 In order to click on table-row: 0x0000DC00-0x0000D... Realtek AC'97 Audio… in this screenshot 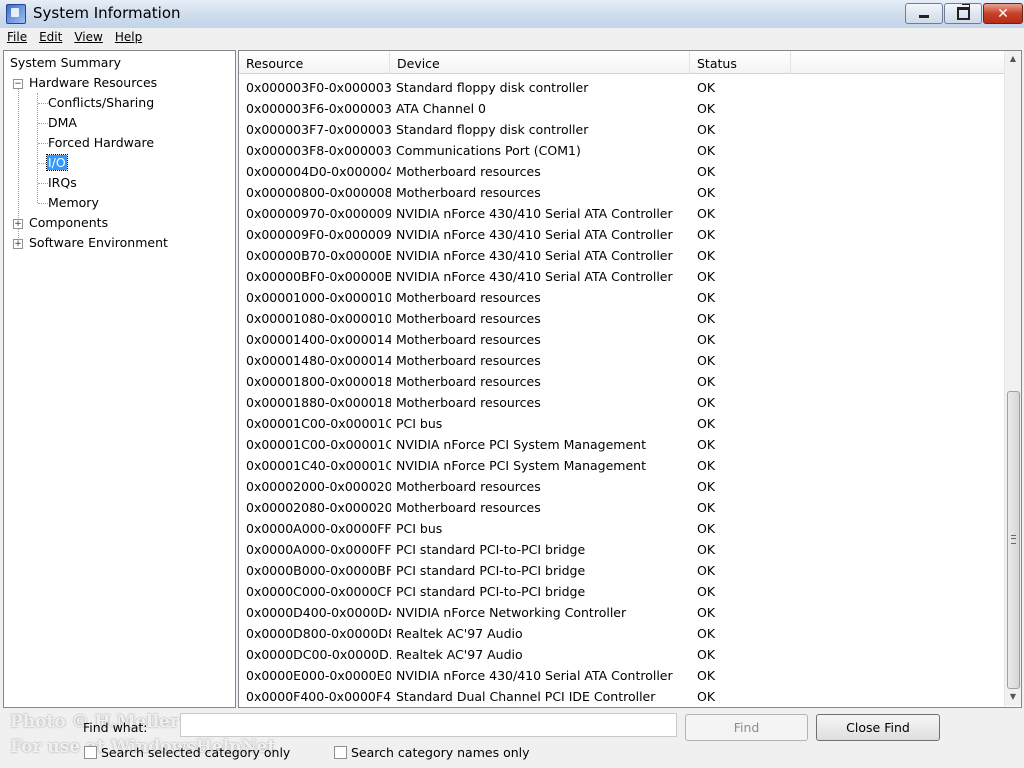, I will do `click(622, 654)`.